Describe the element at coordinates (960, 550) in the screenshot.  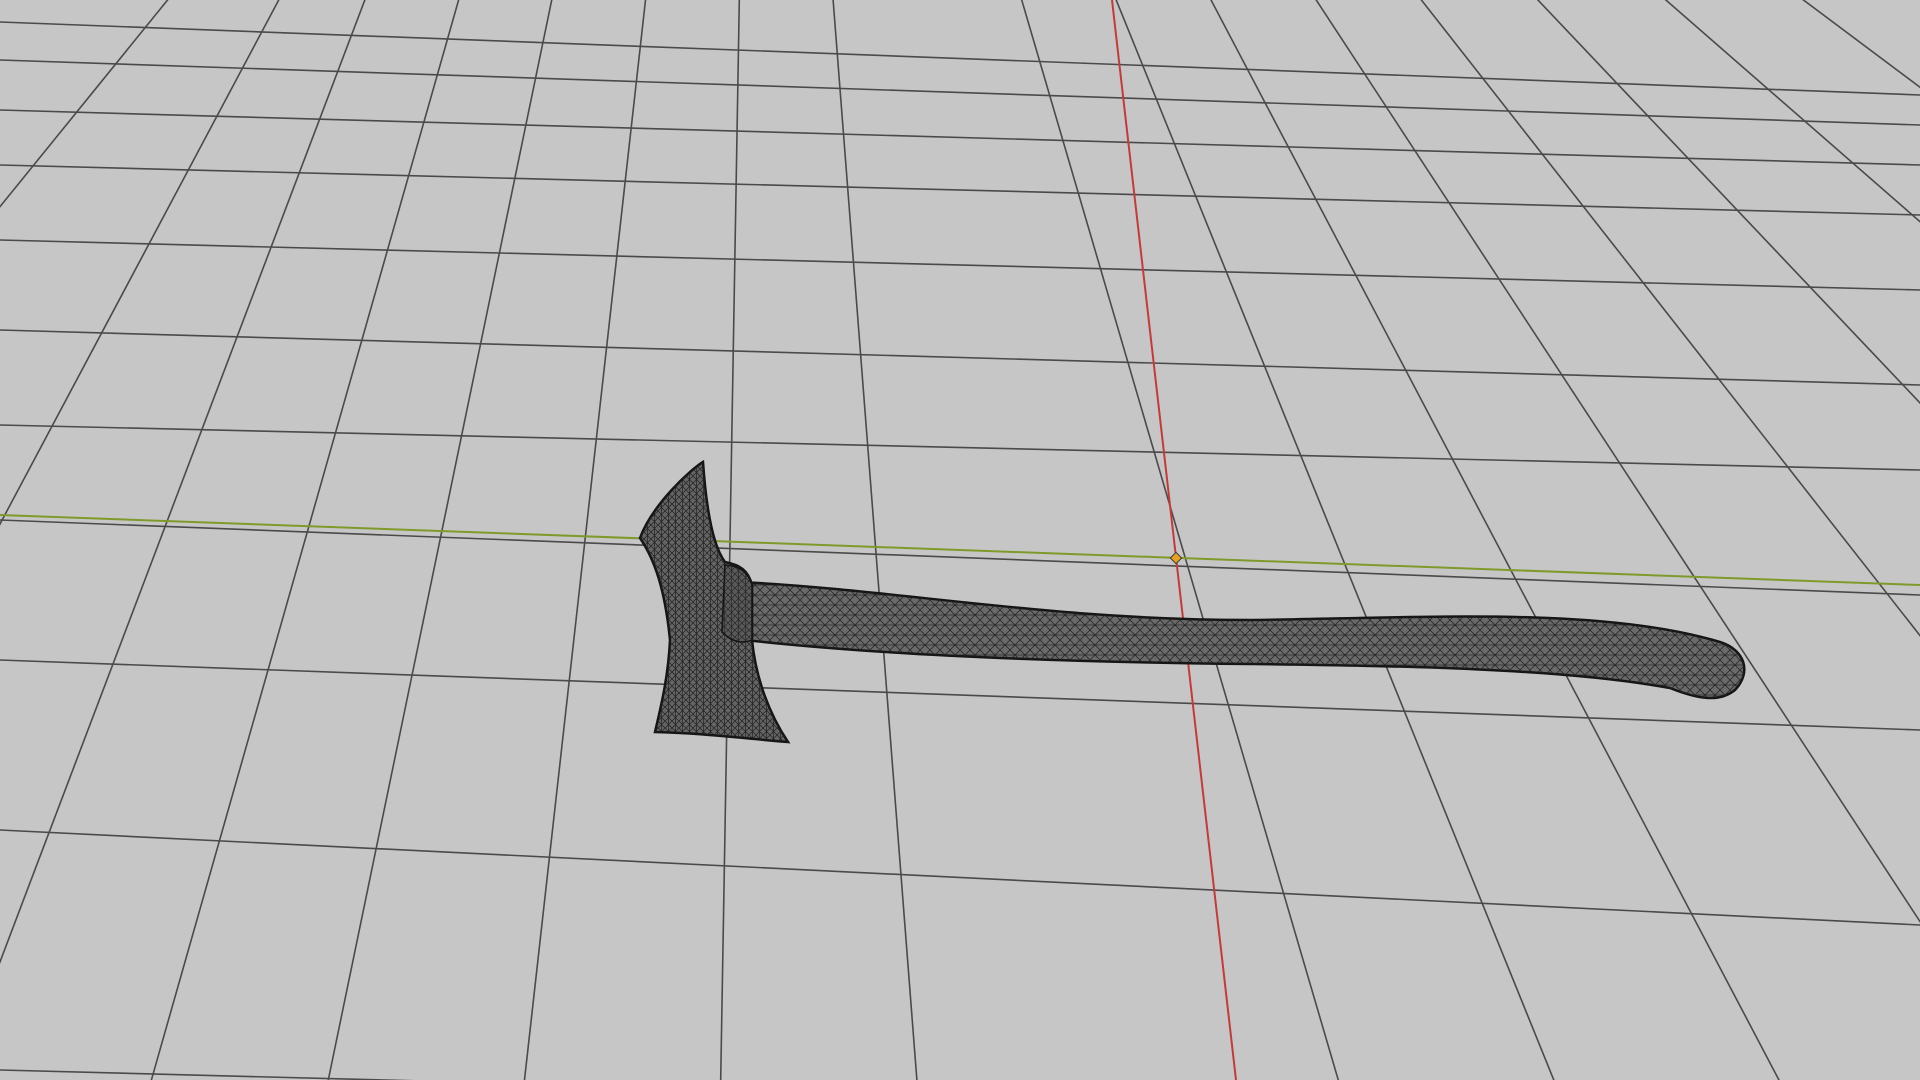
I see `x-axis-line` at that location.